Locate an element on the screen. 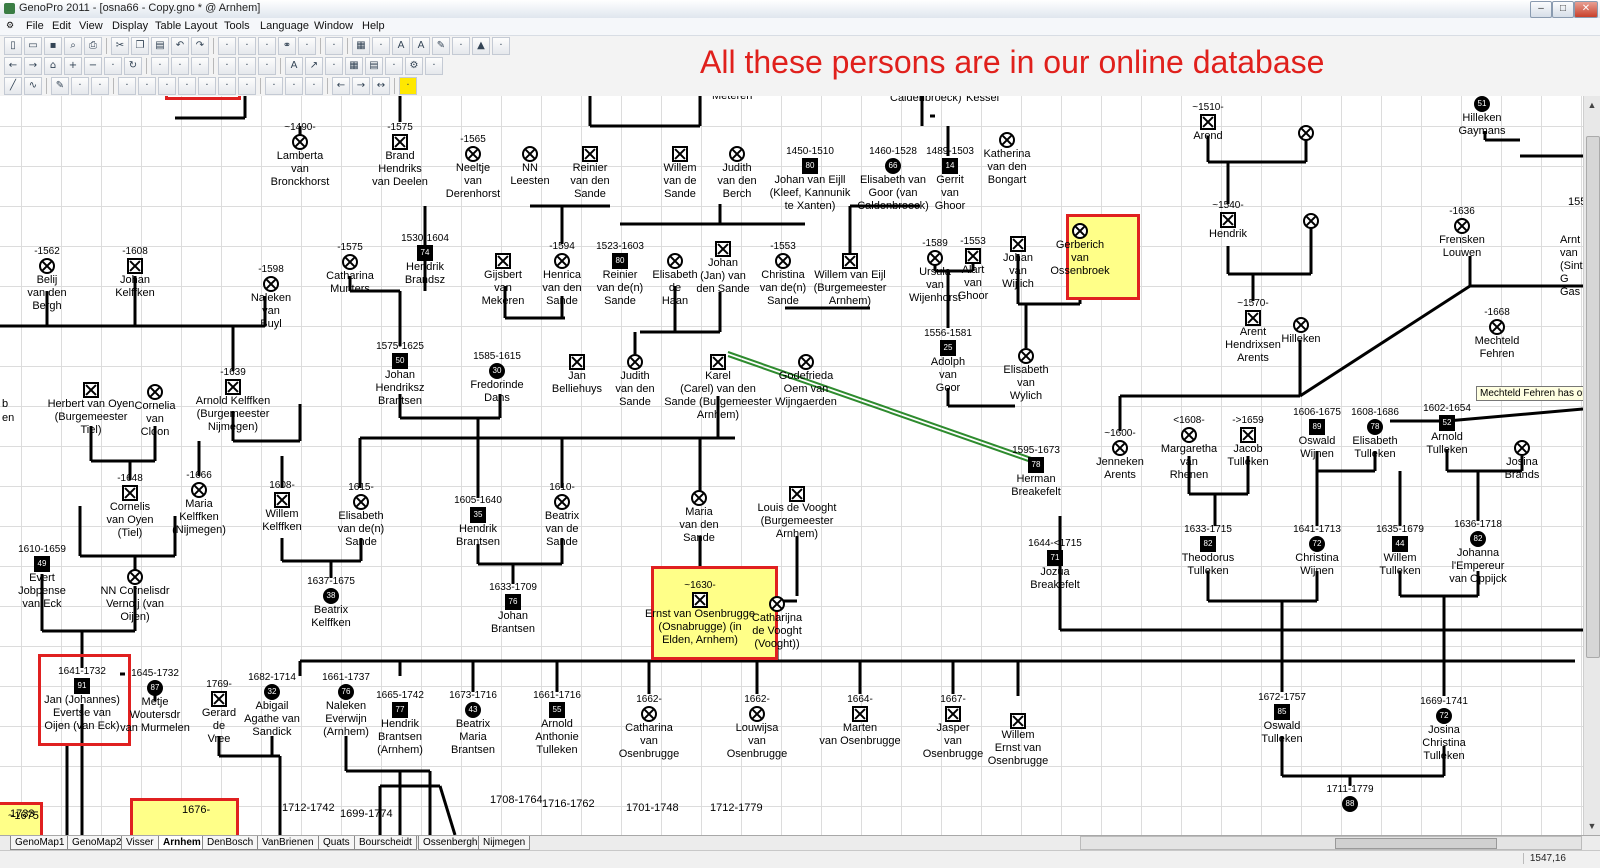  menu-display: Display is located at coordinates (130, 26).